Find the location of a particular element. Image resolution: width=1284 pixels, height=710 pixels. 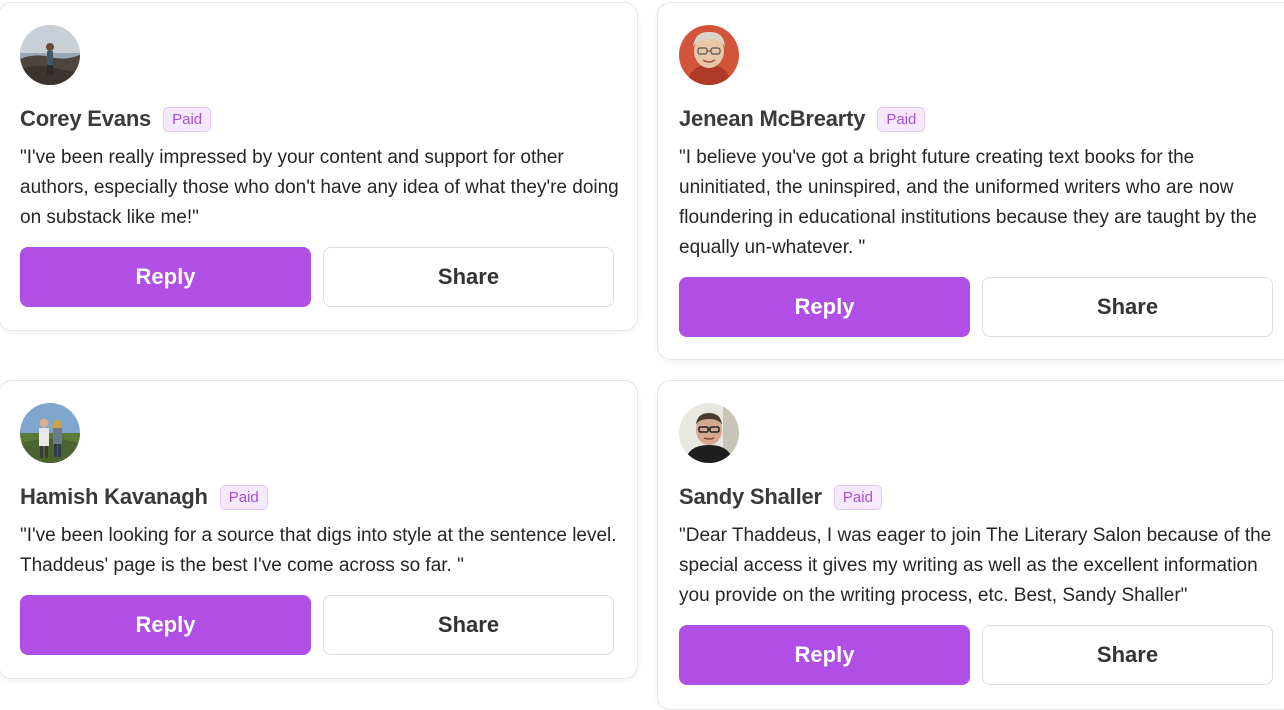

author-name: Sandy Shaller is located at coordinates (750, 497).